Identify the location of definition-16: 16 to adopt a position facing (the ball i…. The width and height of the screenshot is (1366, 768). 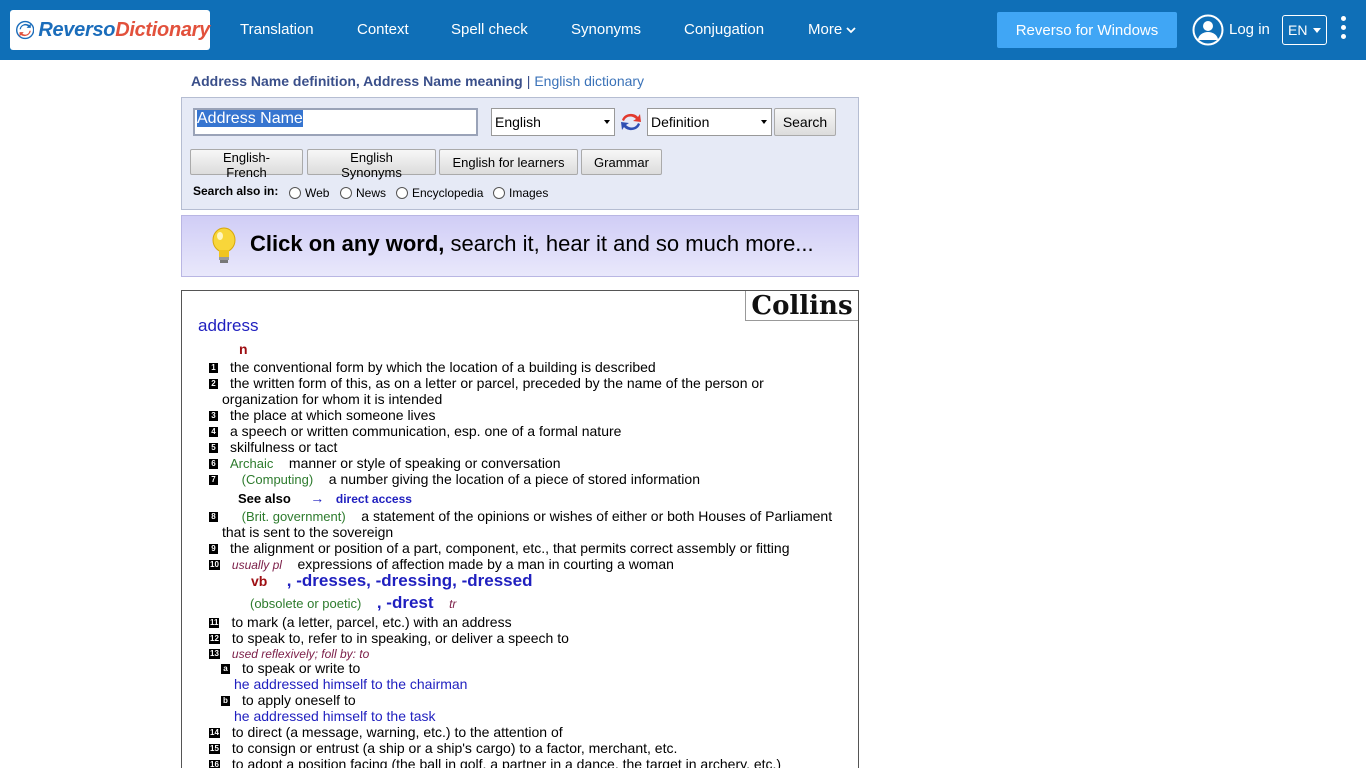
(495, 762).